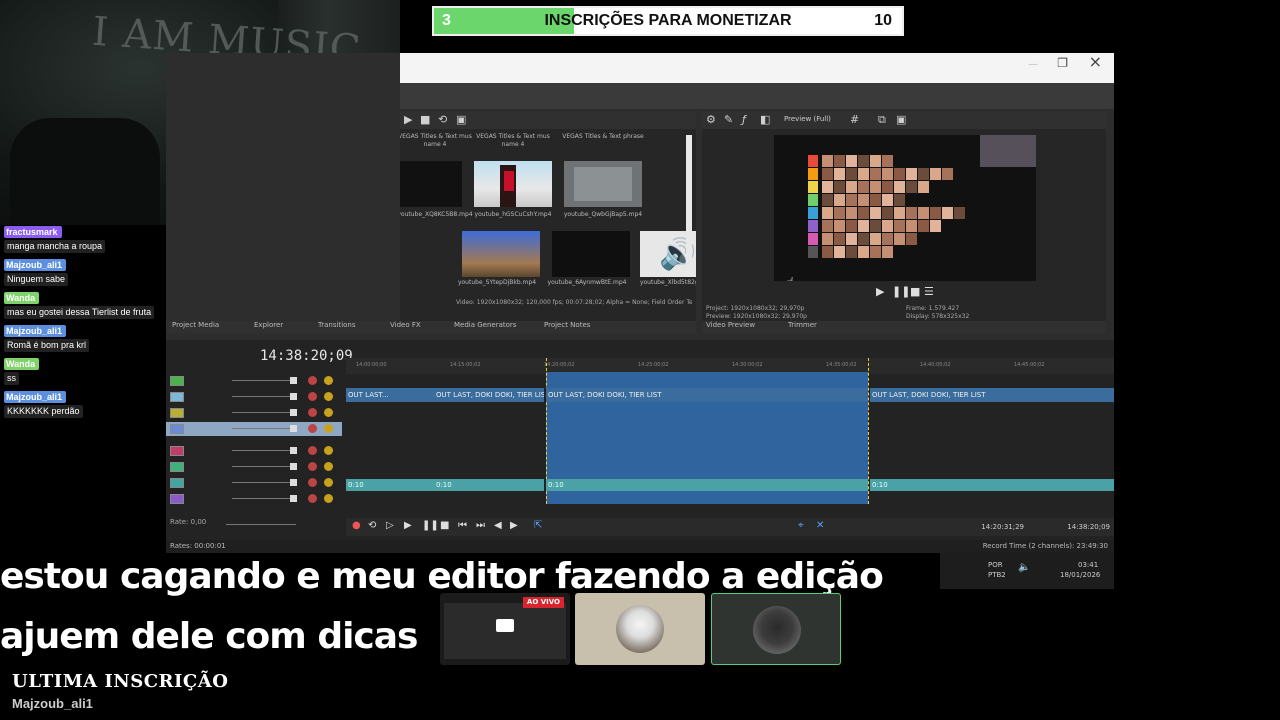  I want to click on go-to-end-icon: ⏭, so click(480, 525).